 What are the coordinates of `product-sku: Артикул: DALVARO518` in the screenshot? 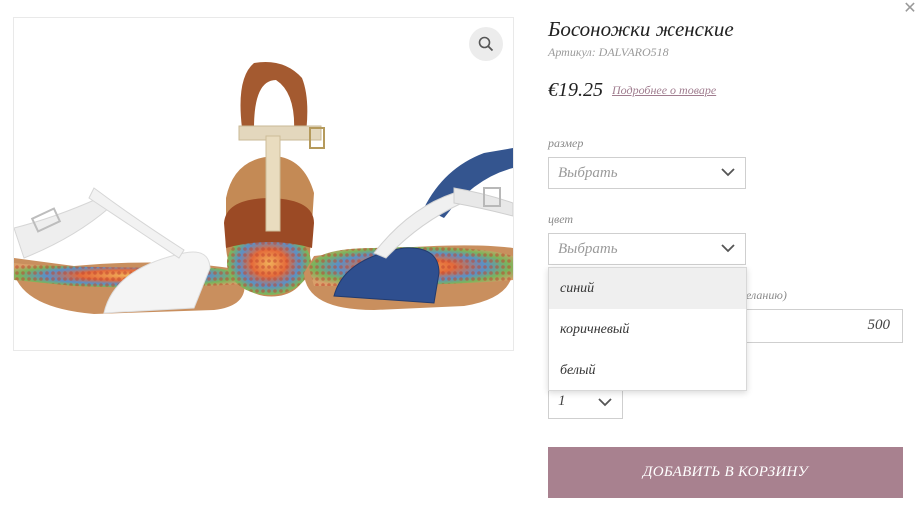 It's located at (608, 52).